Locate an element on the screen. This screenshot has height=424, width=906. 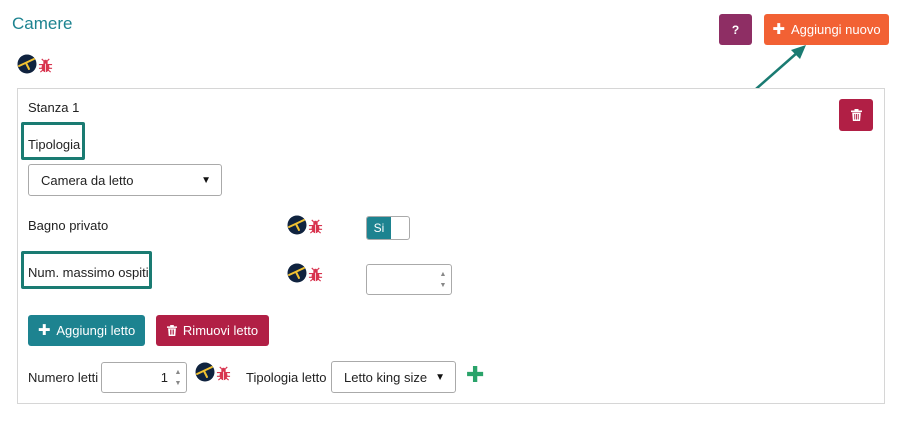
header-icon-group is located at coordinates (35, 64).